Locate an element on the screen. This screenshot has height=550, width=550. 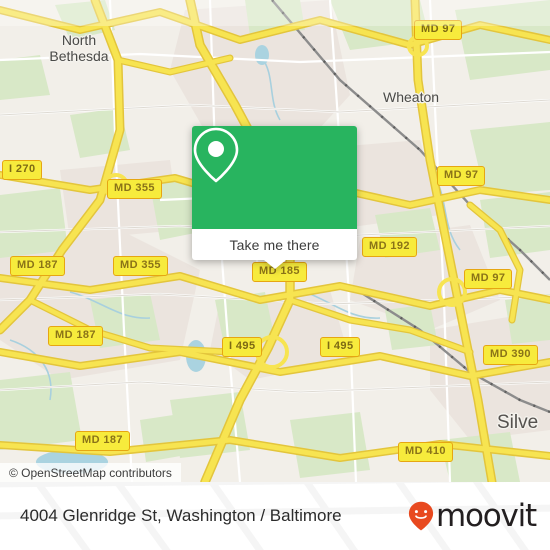
map-pin-icon is located at coordinates (216, 155).